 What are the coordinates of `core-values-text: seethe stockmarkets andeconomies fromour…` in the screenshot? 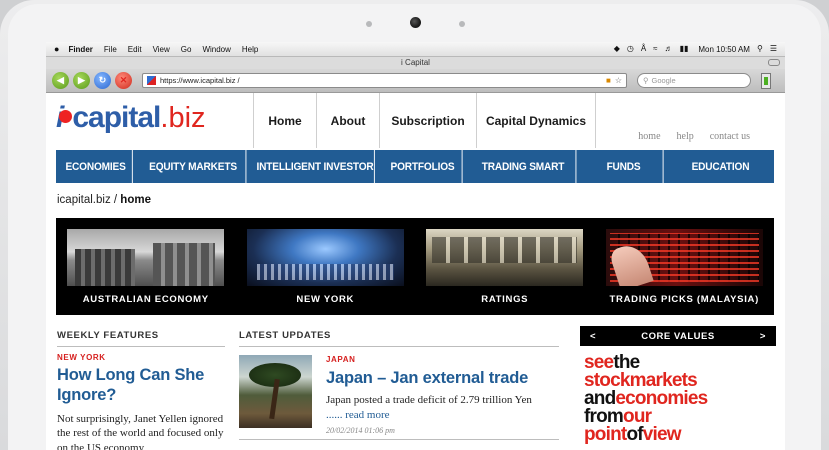 It's located at (646, 399).